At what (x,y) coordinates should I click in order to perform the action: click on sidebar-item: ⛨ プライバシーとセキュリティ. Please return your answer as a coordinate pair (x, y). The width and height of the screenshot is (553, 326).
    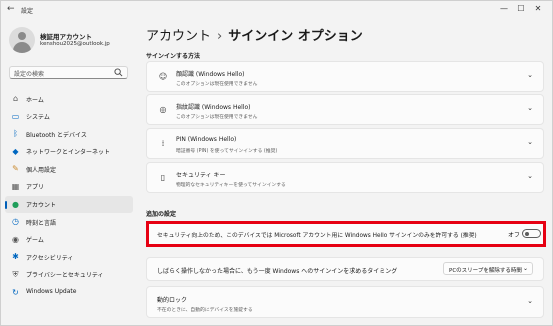
    Looking at the image, I should click on (69, 275).